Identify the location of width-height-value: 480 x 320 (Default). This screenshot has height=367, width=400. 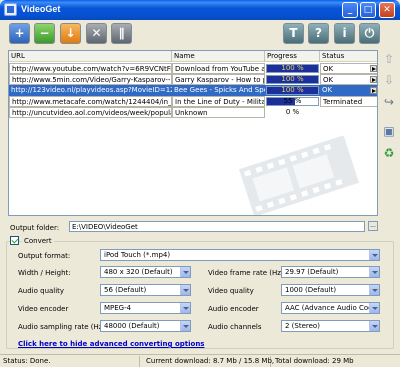
(138, 272).